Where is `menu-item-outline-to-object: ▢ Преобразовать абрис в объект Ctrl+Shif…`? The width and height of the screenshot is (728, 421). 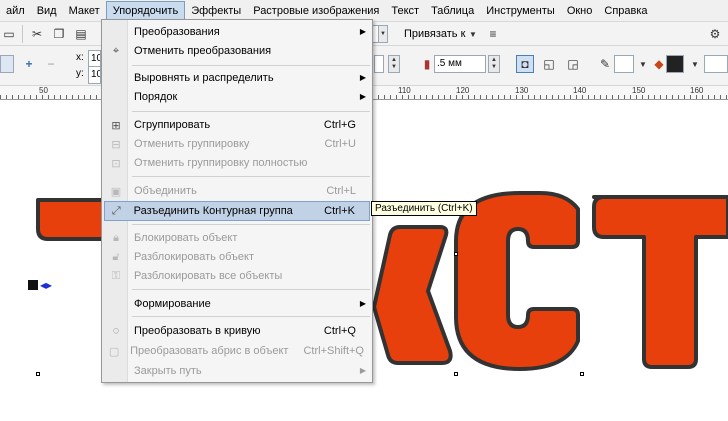
menu-item-outline-to-object: ▢ Преобразовать абрис в объект Ctrl+Shif… is located at coordinates (237, 351).